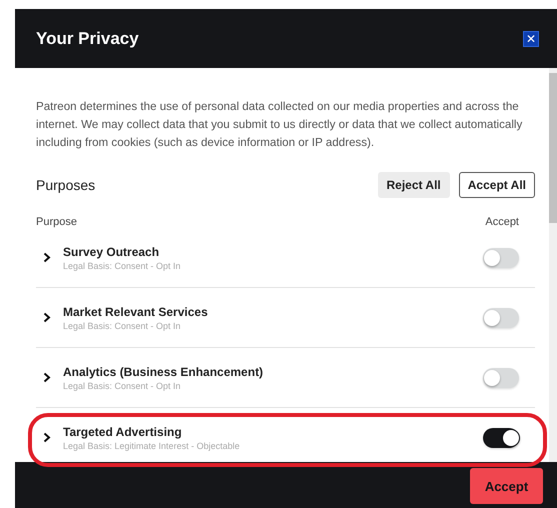  What do you see at coordinates (531, 38) in the screenshot?
I see `close-button: ✕` at bounding box center [531, 38].